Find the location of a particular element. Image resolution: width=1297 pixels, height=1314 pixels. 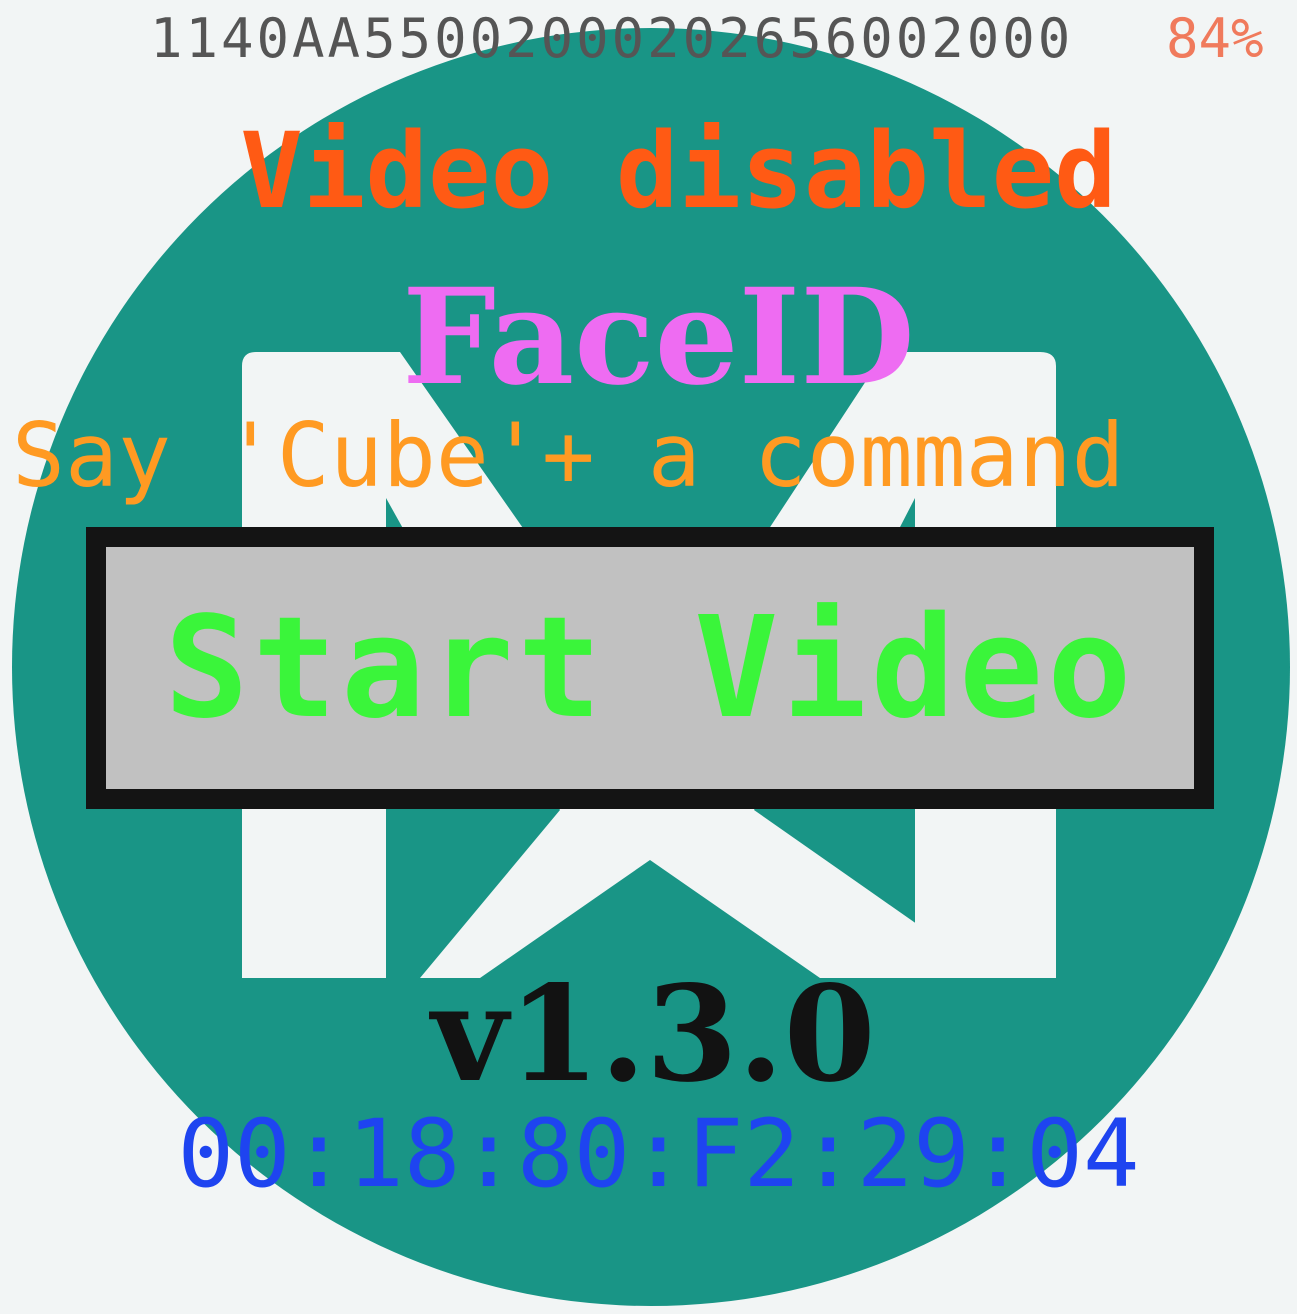

battery-level: 84% is located at coordinates (1215, 38).